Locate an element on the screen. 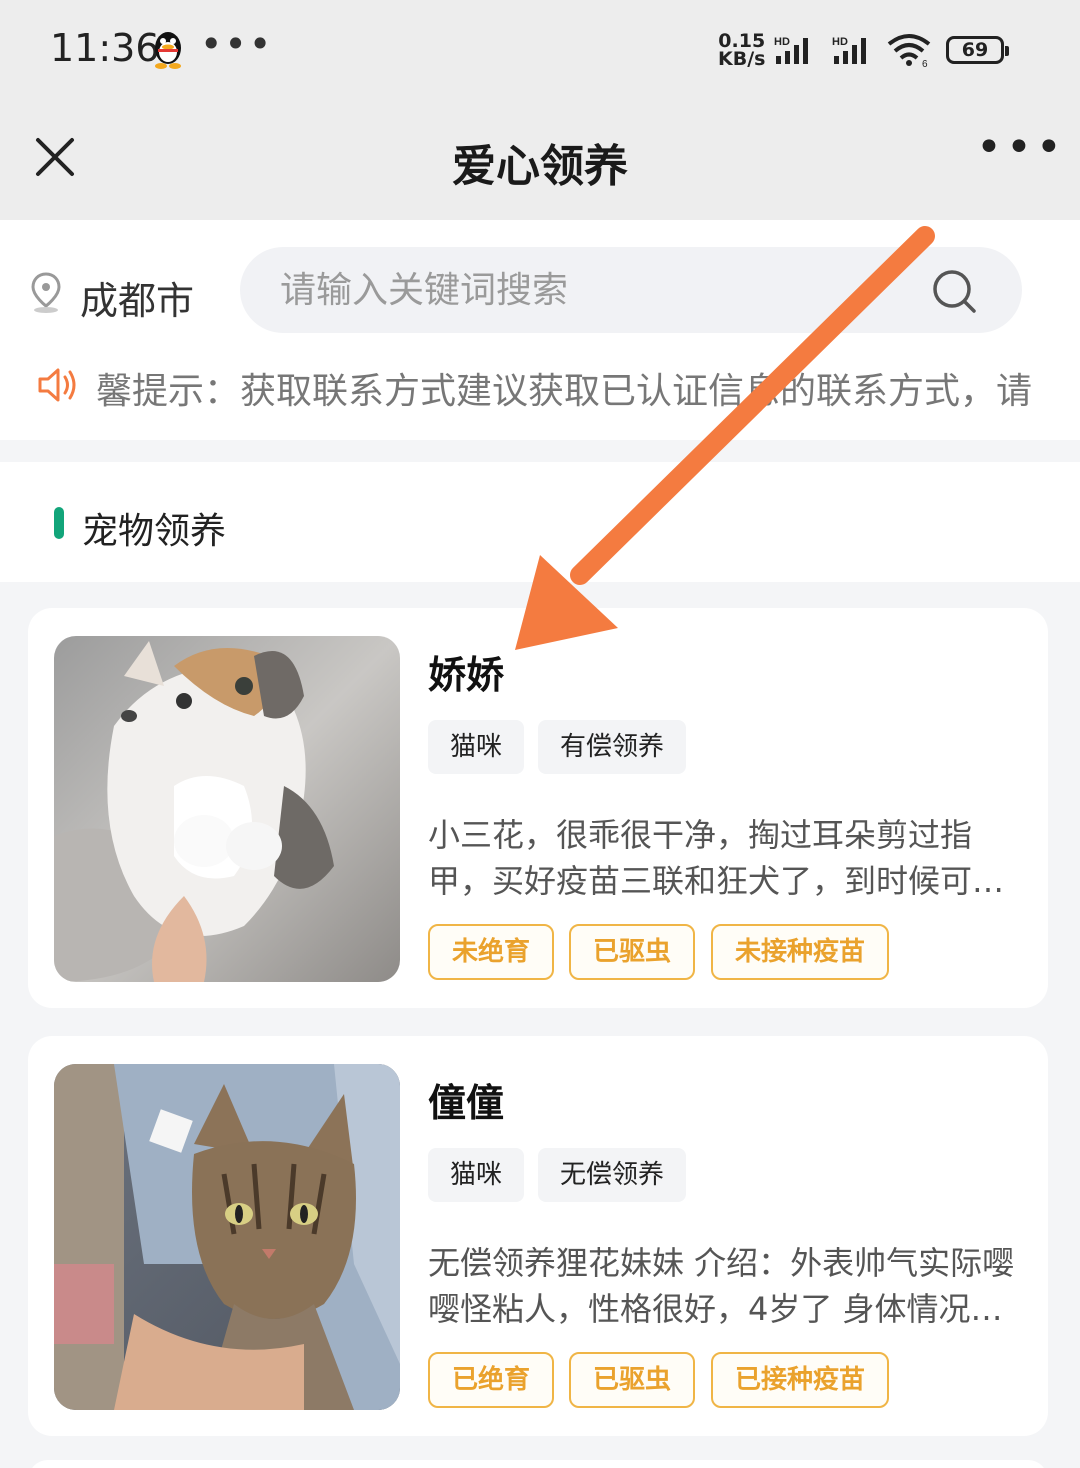  wifi-icon: 6 is located at coordinates (909, 51).